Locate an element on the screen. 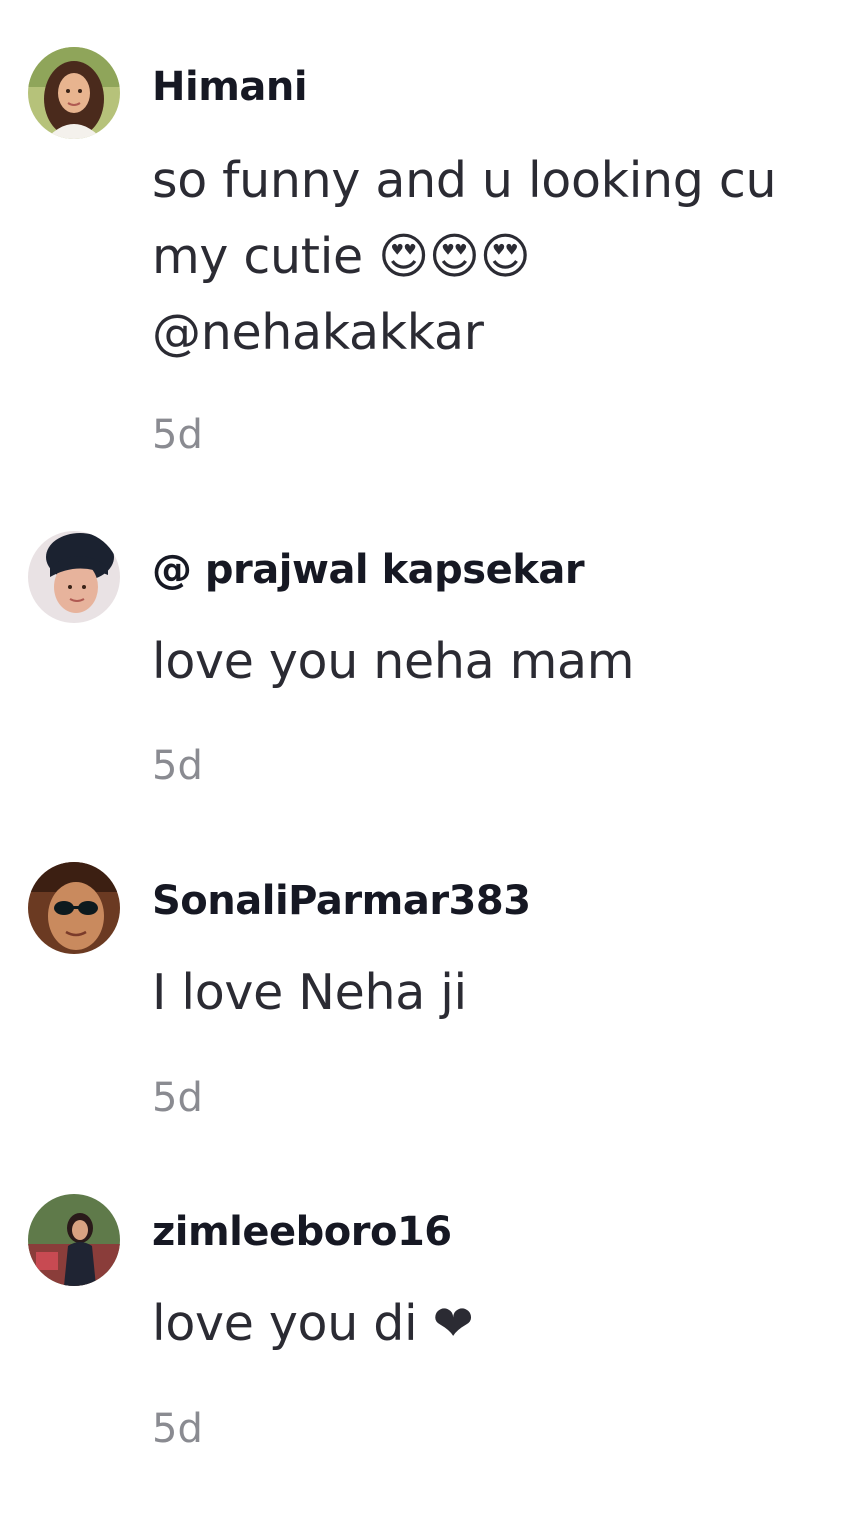 Image resolution: width=850 pixels, height=1513 pixels. comment-username: SonaliParmar383 is located at coordinates (341, 901).